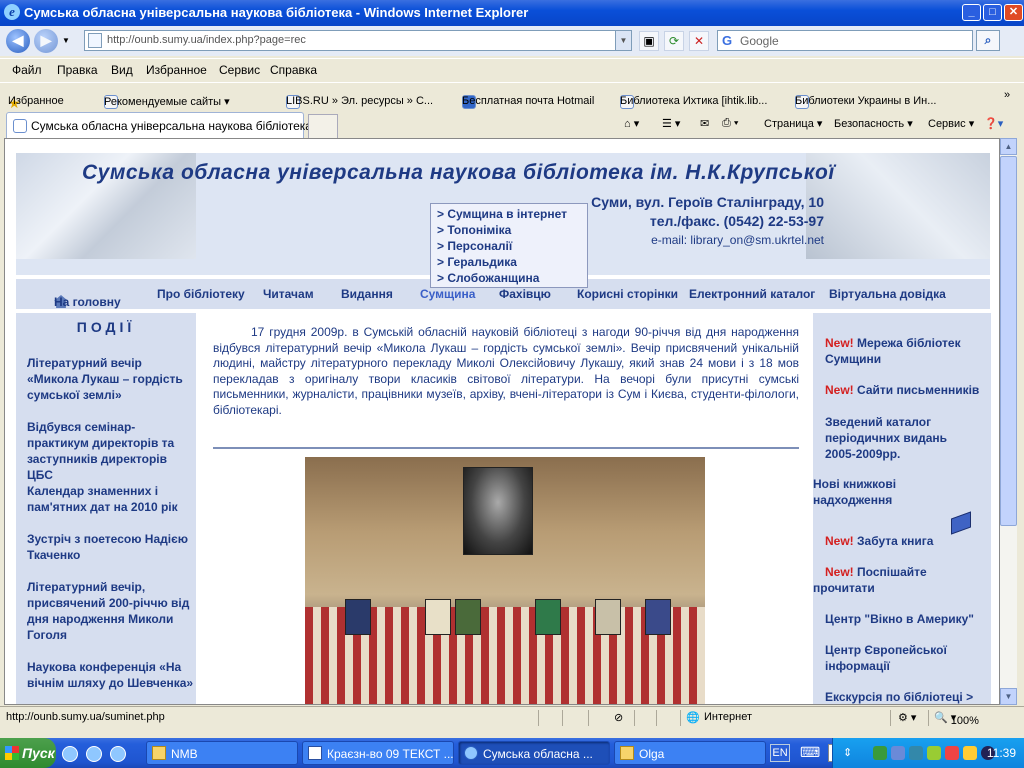  What do you see at coordinates (70, 754) in the screenshot?
I see `quicklaunch-desktop-icon` at bounding box center [70, 754].